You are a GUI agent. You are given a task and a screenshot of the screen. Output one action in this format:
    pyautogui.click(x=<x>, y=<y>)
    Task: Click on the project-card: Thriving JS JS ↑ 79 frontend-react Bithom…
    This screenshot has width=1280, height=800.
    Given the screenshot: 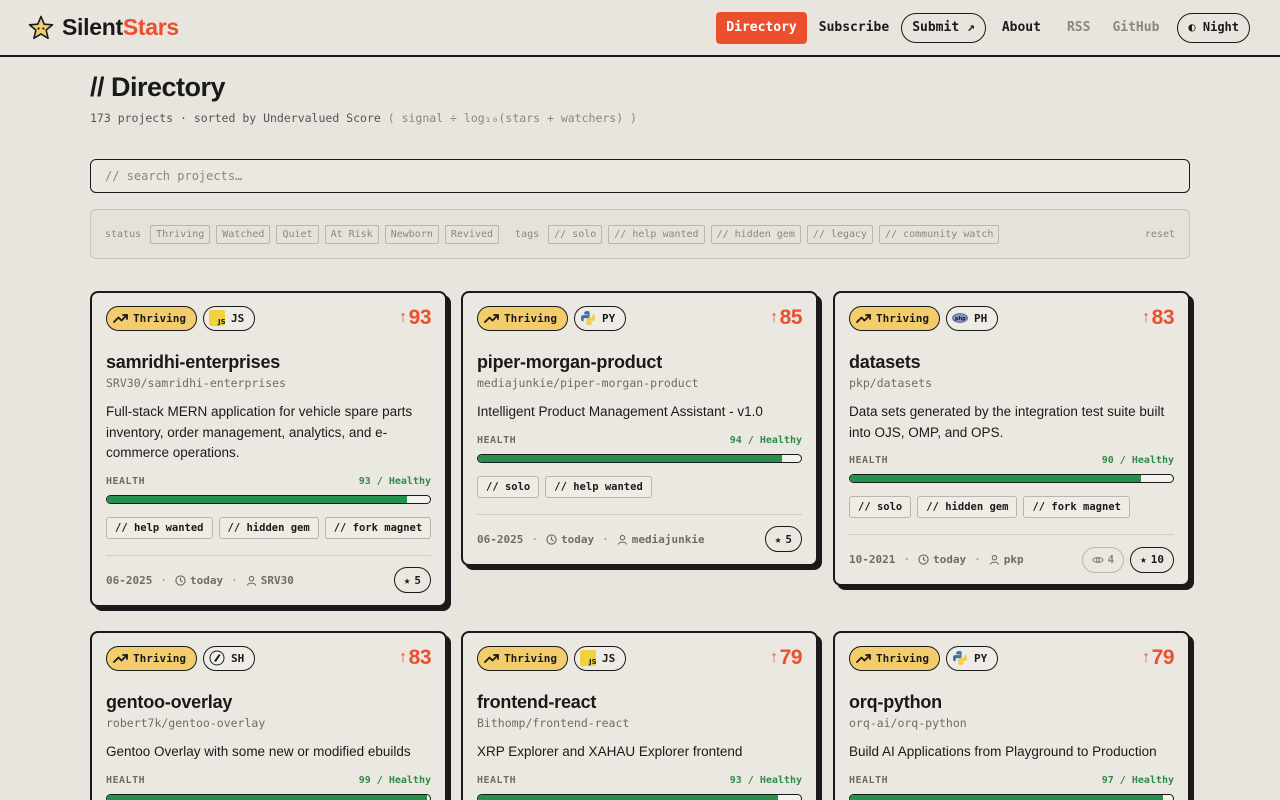 What is the action you would take?
    pyautogui.click(x=639, y=715)
    